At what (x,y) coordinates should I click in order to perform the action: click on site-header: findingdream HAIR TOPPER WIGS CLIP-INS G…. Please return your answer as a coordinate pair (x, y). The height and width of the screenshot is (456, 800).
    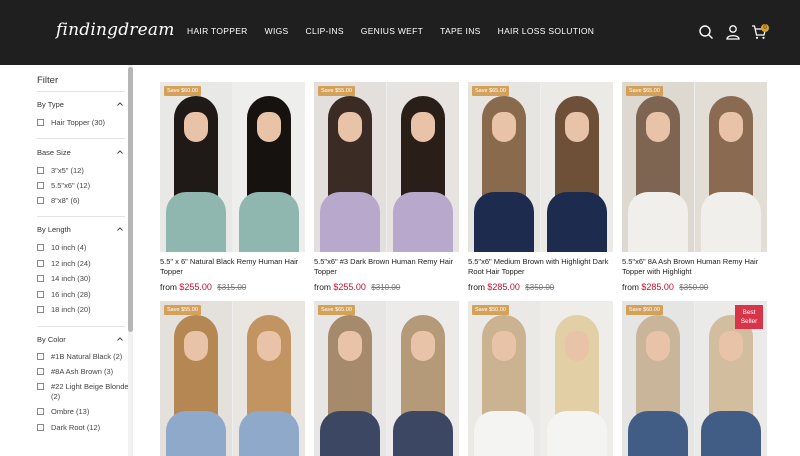
    Looking at the image, I should click on (400, 32).